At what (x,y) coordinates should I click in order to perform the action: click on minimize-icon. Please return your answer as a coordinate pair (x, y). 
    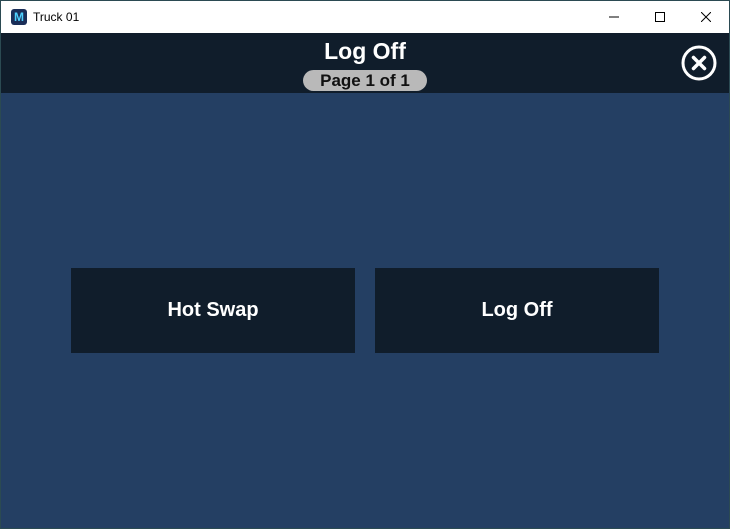
    Looking at the image, I should click on (614, 17).